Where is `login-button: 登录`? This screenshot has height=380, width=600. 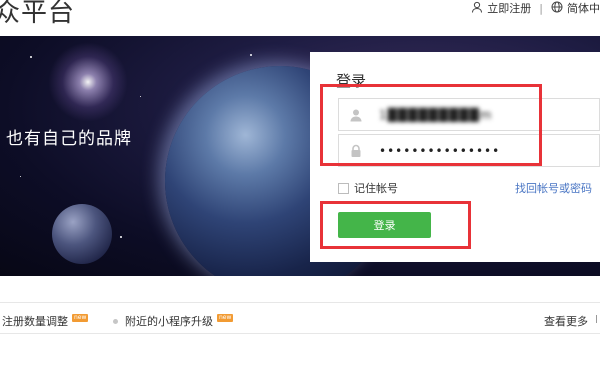 login-button: 登录 is located at coordinates (384, 225).